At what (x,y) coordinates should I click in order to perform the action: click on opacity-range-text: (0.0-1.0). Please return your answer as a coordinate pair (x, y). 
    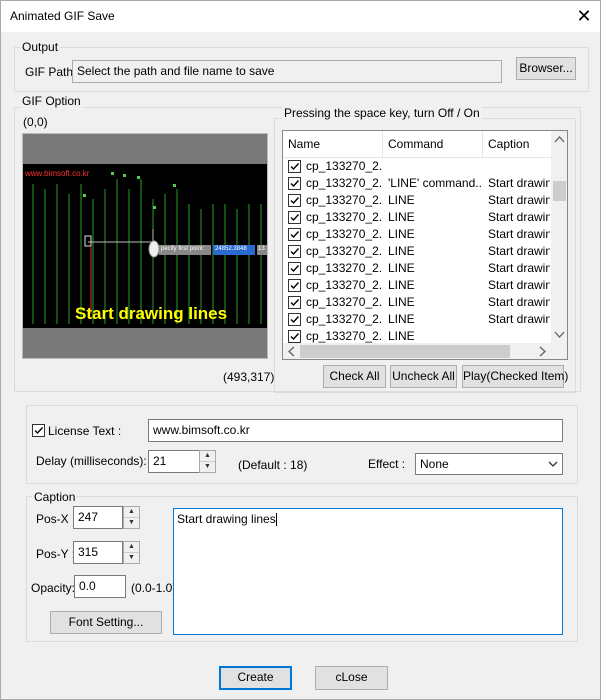
    Looking at the image, I should click on (154, 588).